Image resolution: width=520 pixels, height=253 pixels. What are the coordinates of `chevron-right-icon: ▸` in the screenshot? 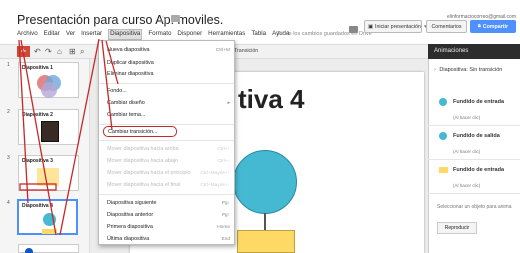 It's located at (228, 103).